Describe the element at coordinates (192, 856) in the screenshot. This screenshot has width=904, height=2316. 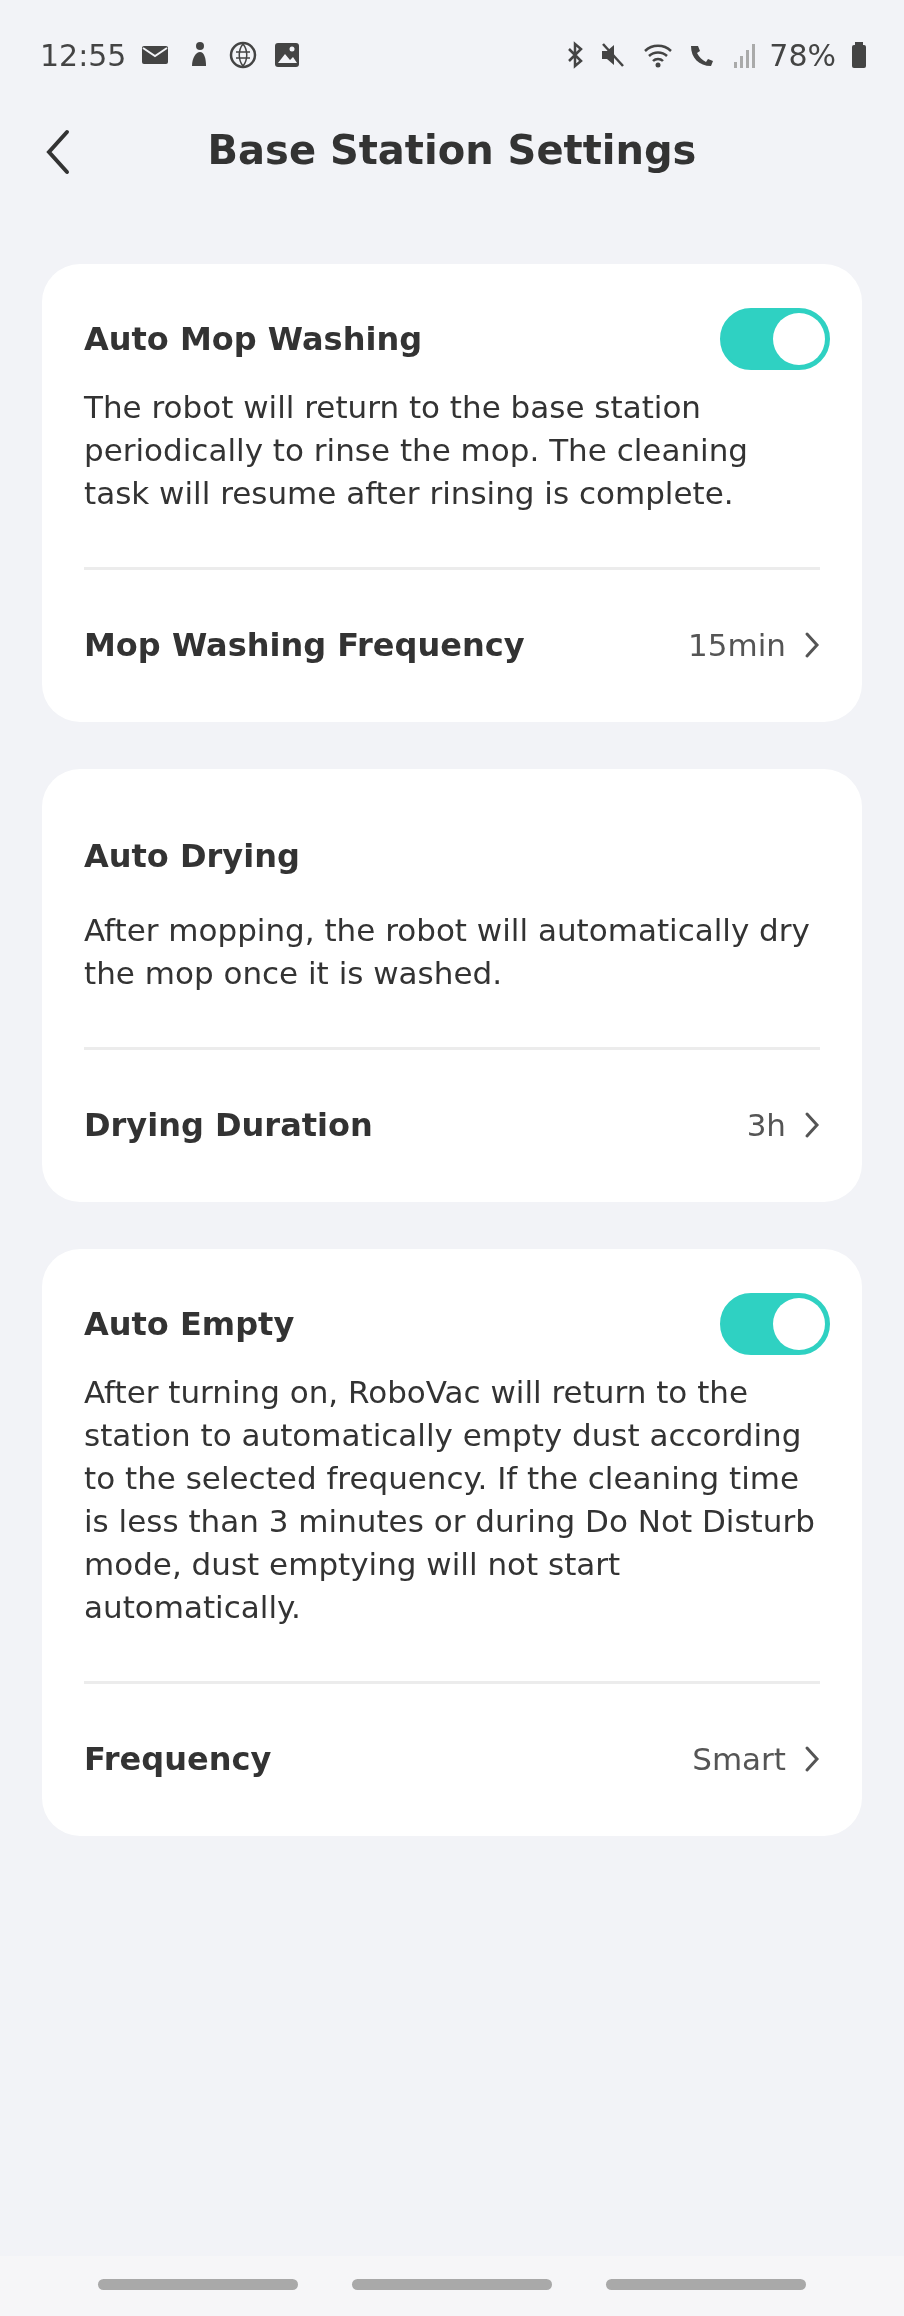
I see `setting-title: Auto Drying` at that location.